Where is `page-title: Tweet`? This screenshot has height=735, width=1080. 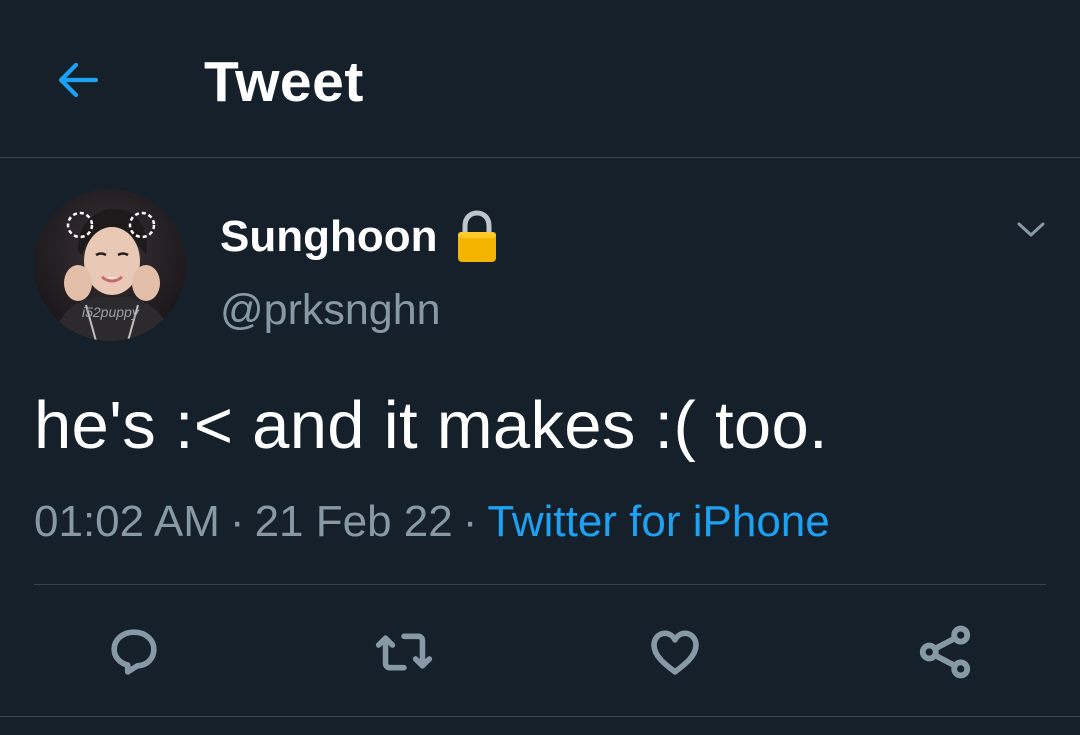
page-title: Tweet is located at coordinates (284, 82).